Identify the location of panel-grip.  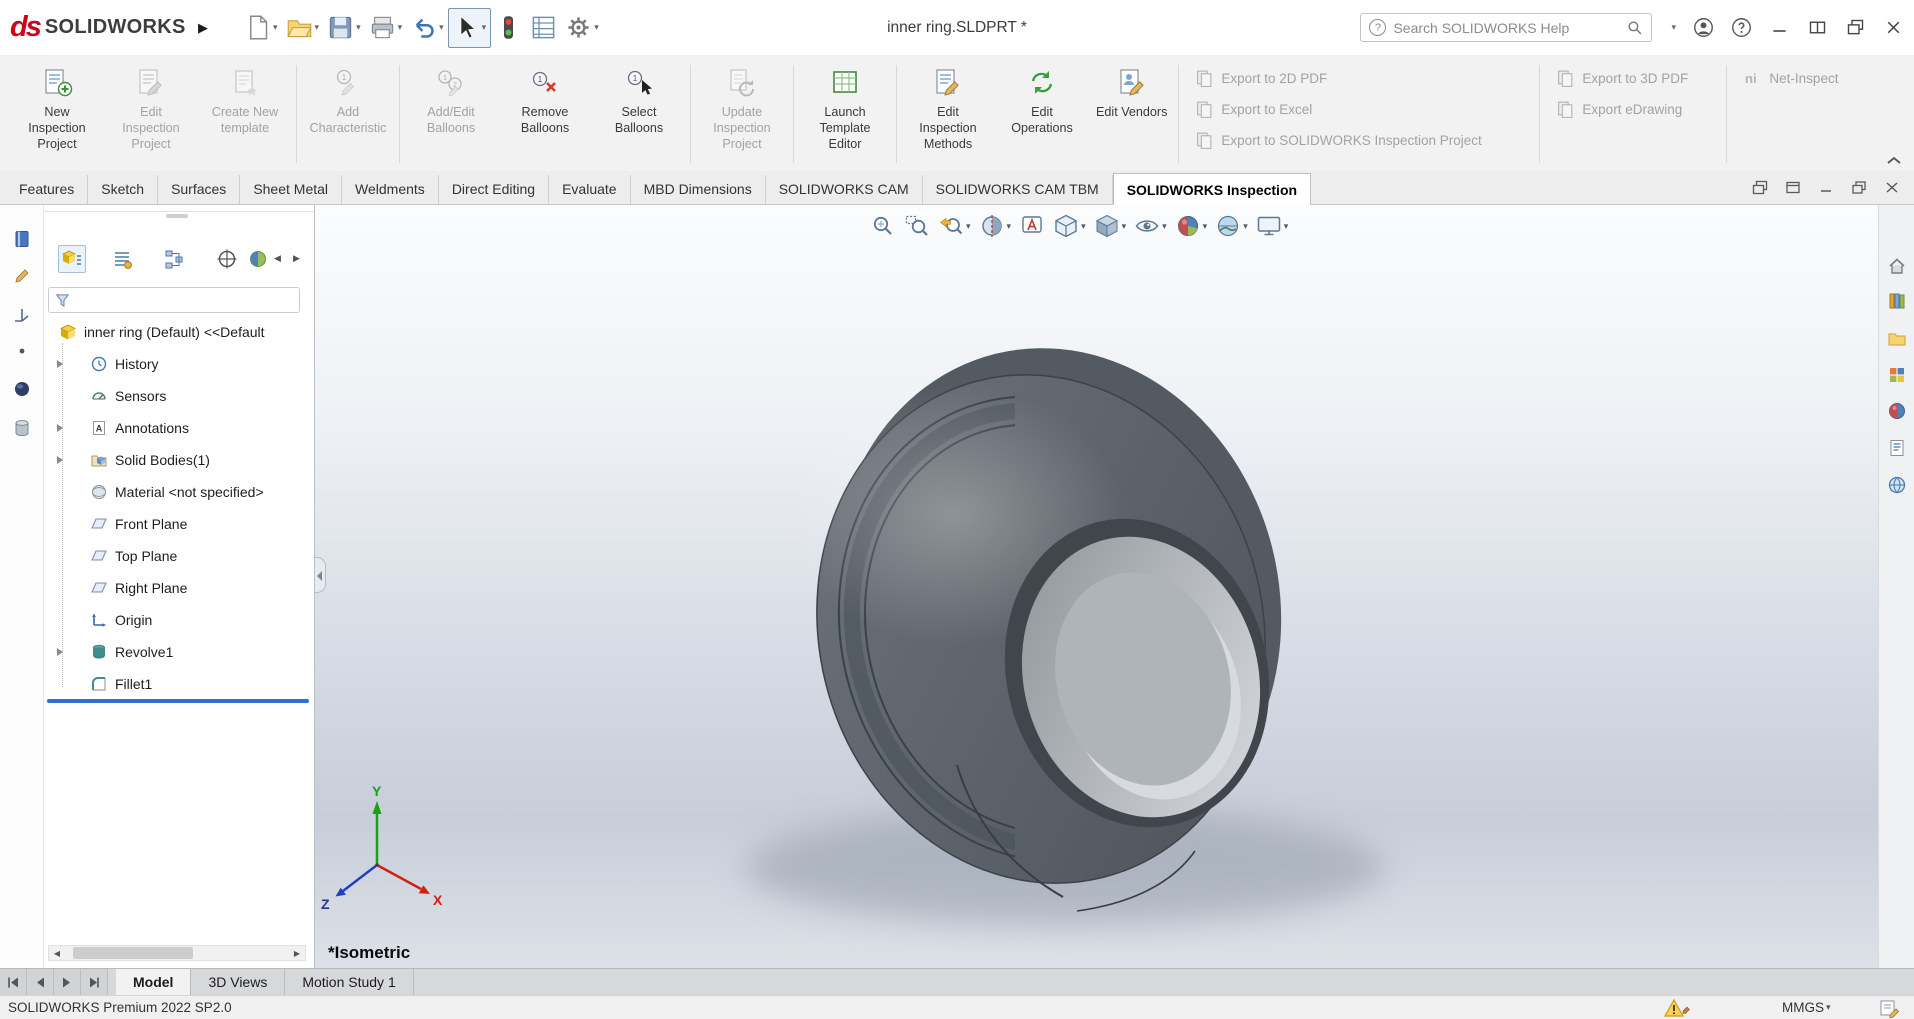
(179, 215).